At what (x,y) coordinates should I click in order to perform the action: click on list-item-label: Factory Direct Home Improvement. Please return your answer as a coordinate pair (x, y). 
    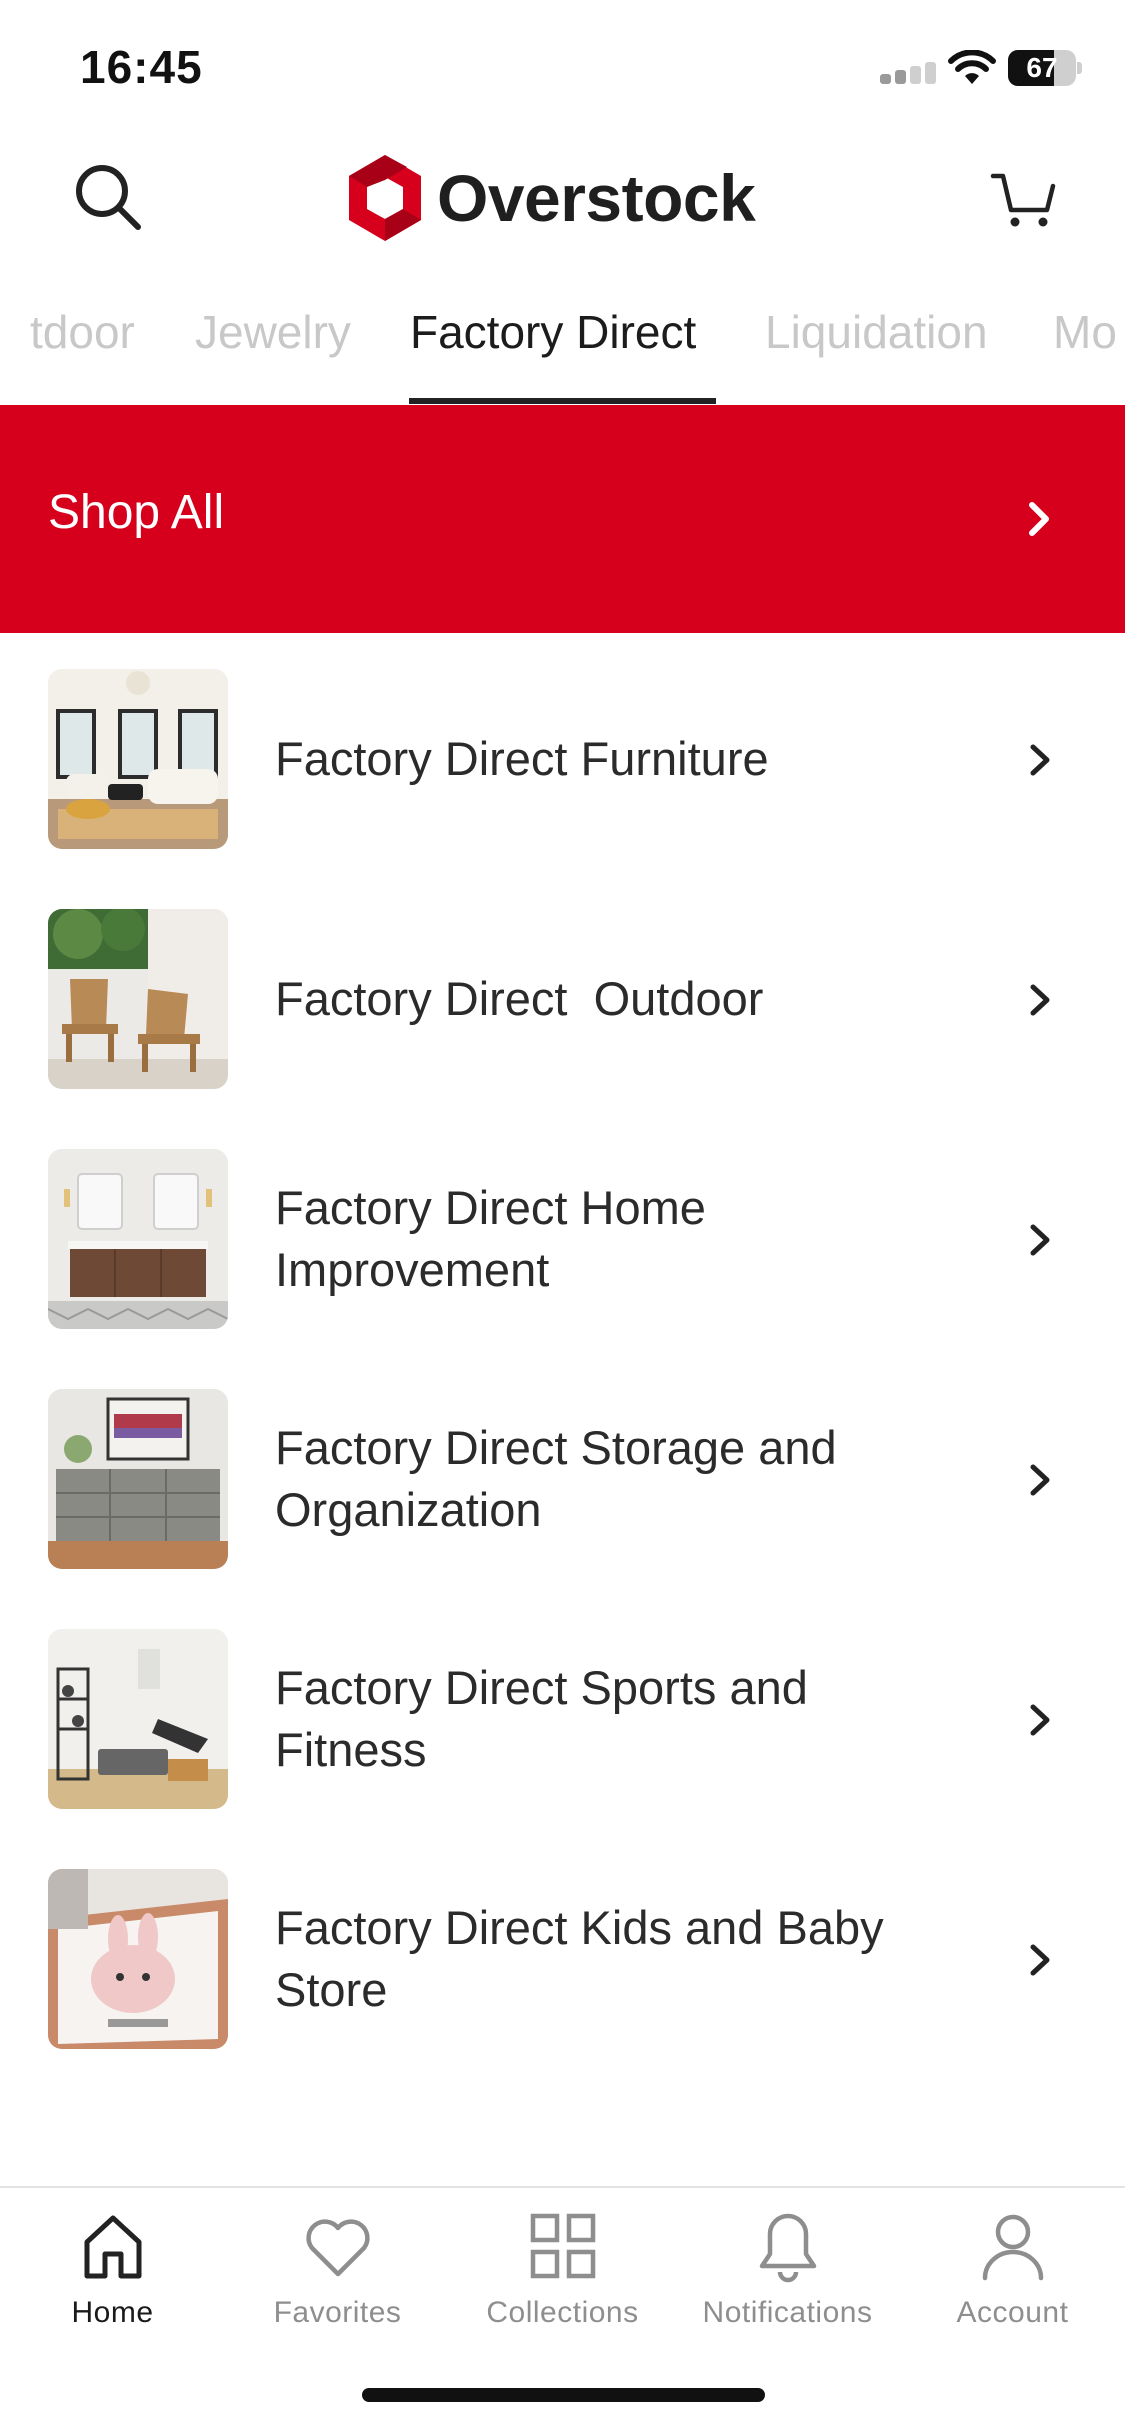
    Looking at the image, I should click on (490, 1238).